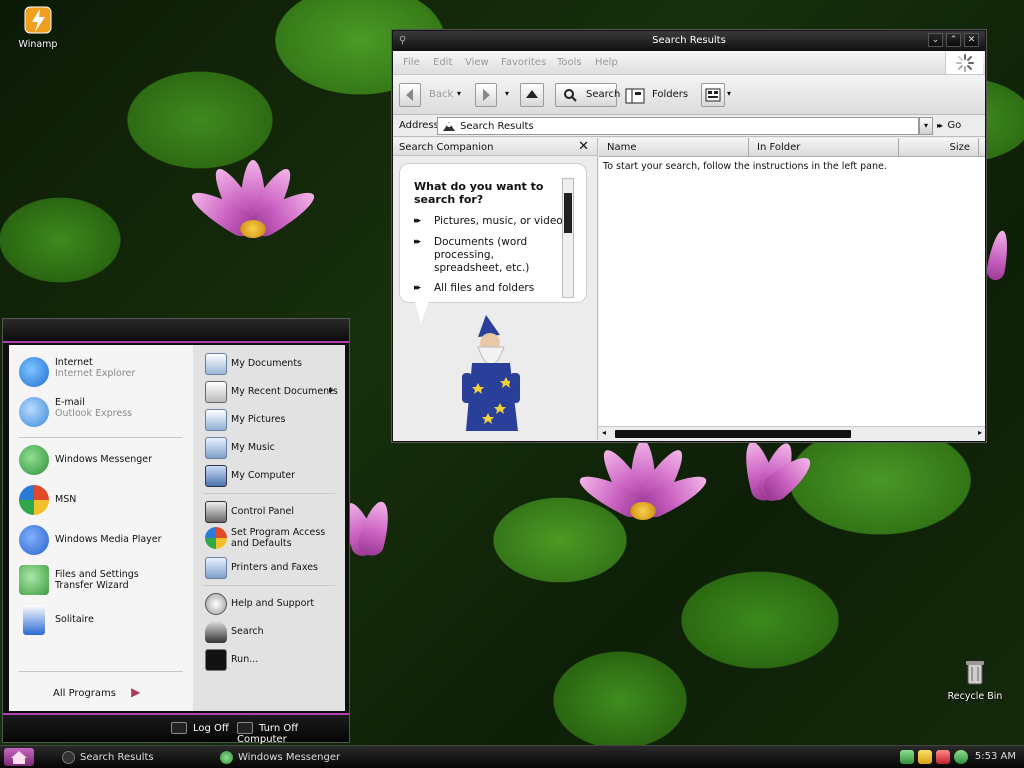 This screenshot has height=768, width=1024. I want to click on taskbar-item-messenger: Windows Messenger, so click(298, 757).